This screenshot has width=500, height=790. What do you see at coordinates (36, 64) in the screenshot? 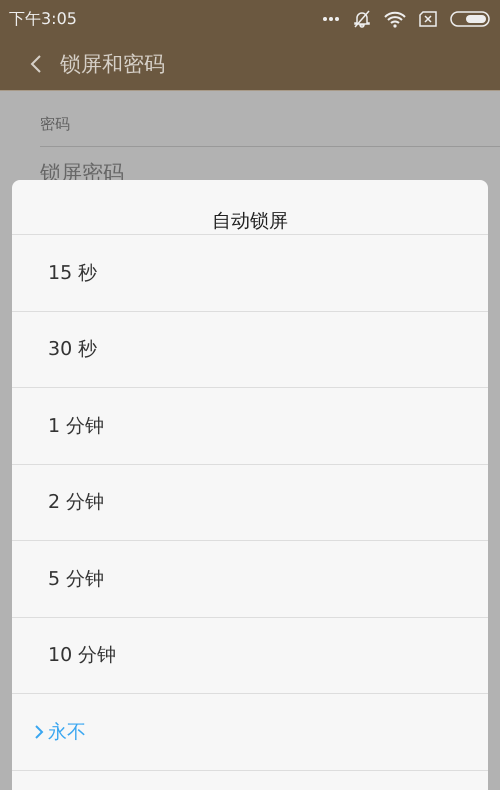
I see `back-icon` at bounding box center [36, 64].